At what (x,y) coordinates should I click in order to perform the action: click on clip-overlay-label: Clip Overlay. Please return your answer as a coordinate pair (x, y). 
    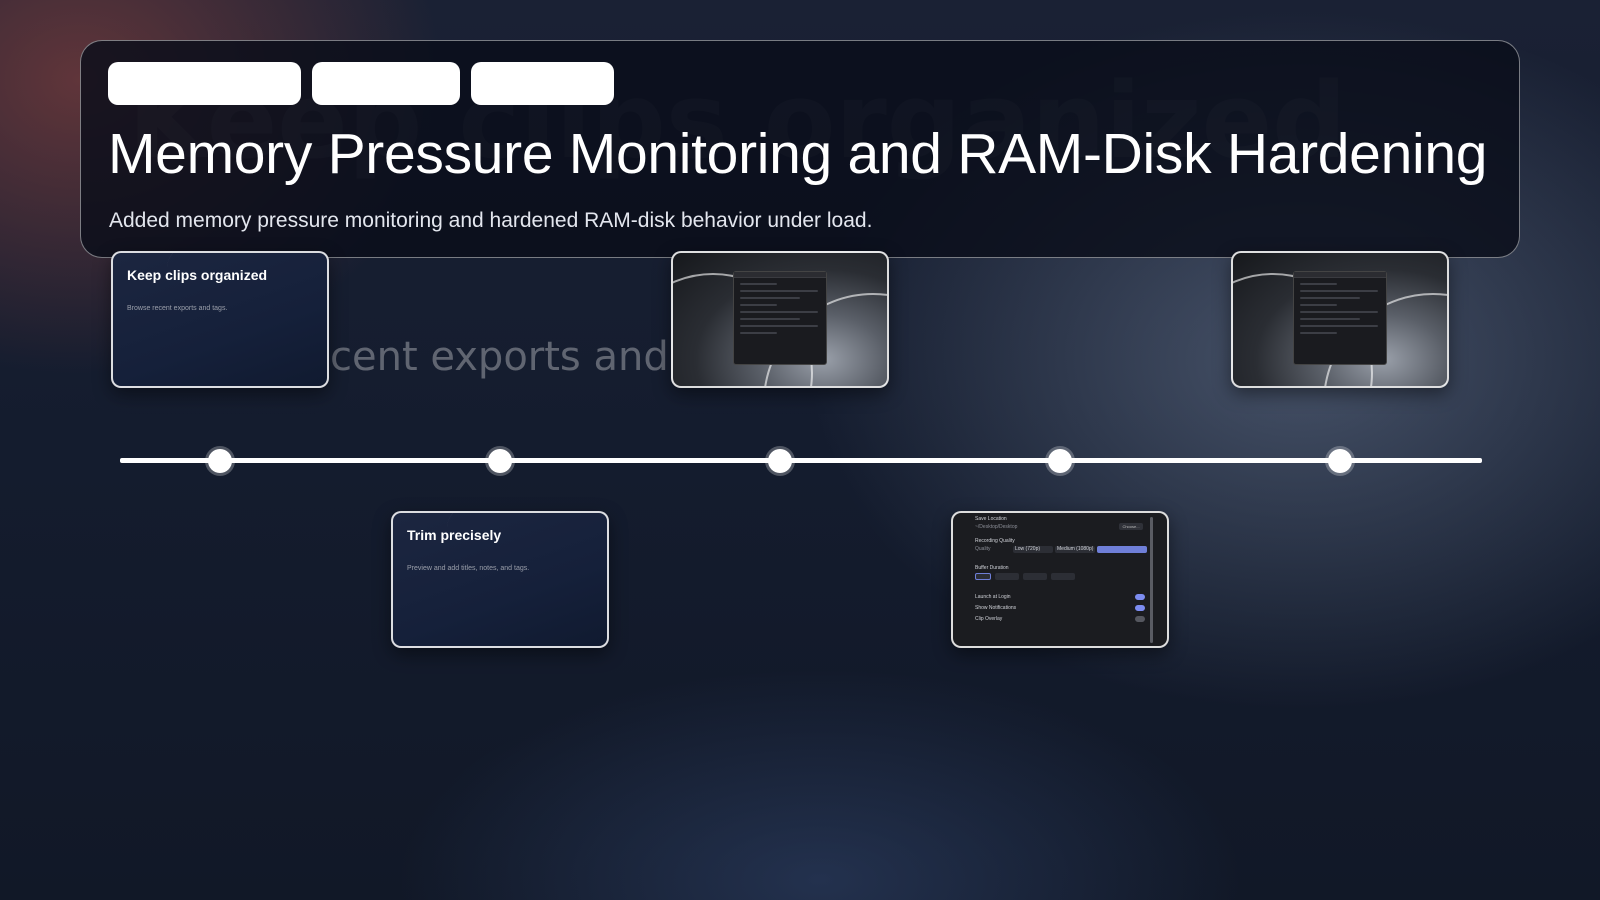
    Looking at the image, I should click on (989, 619).